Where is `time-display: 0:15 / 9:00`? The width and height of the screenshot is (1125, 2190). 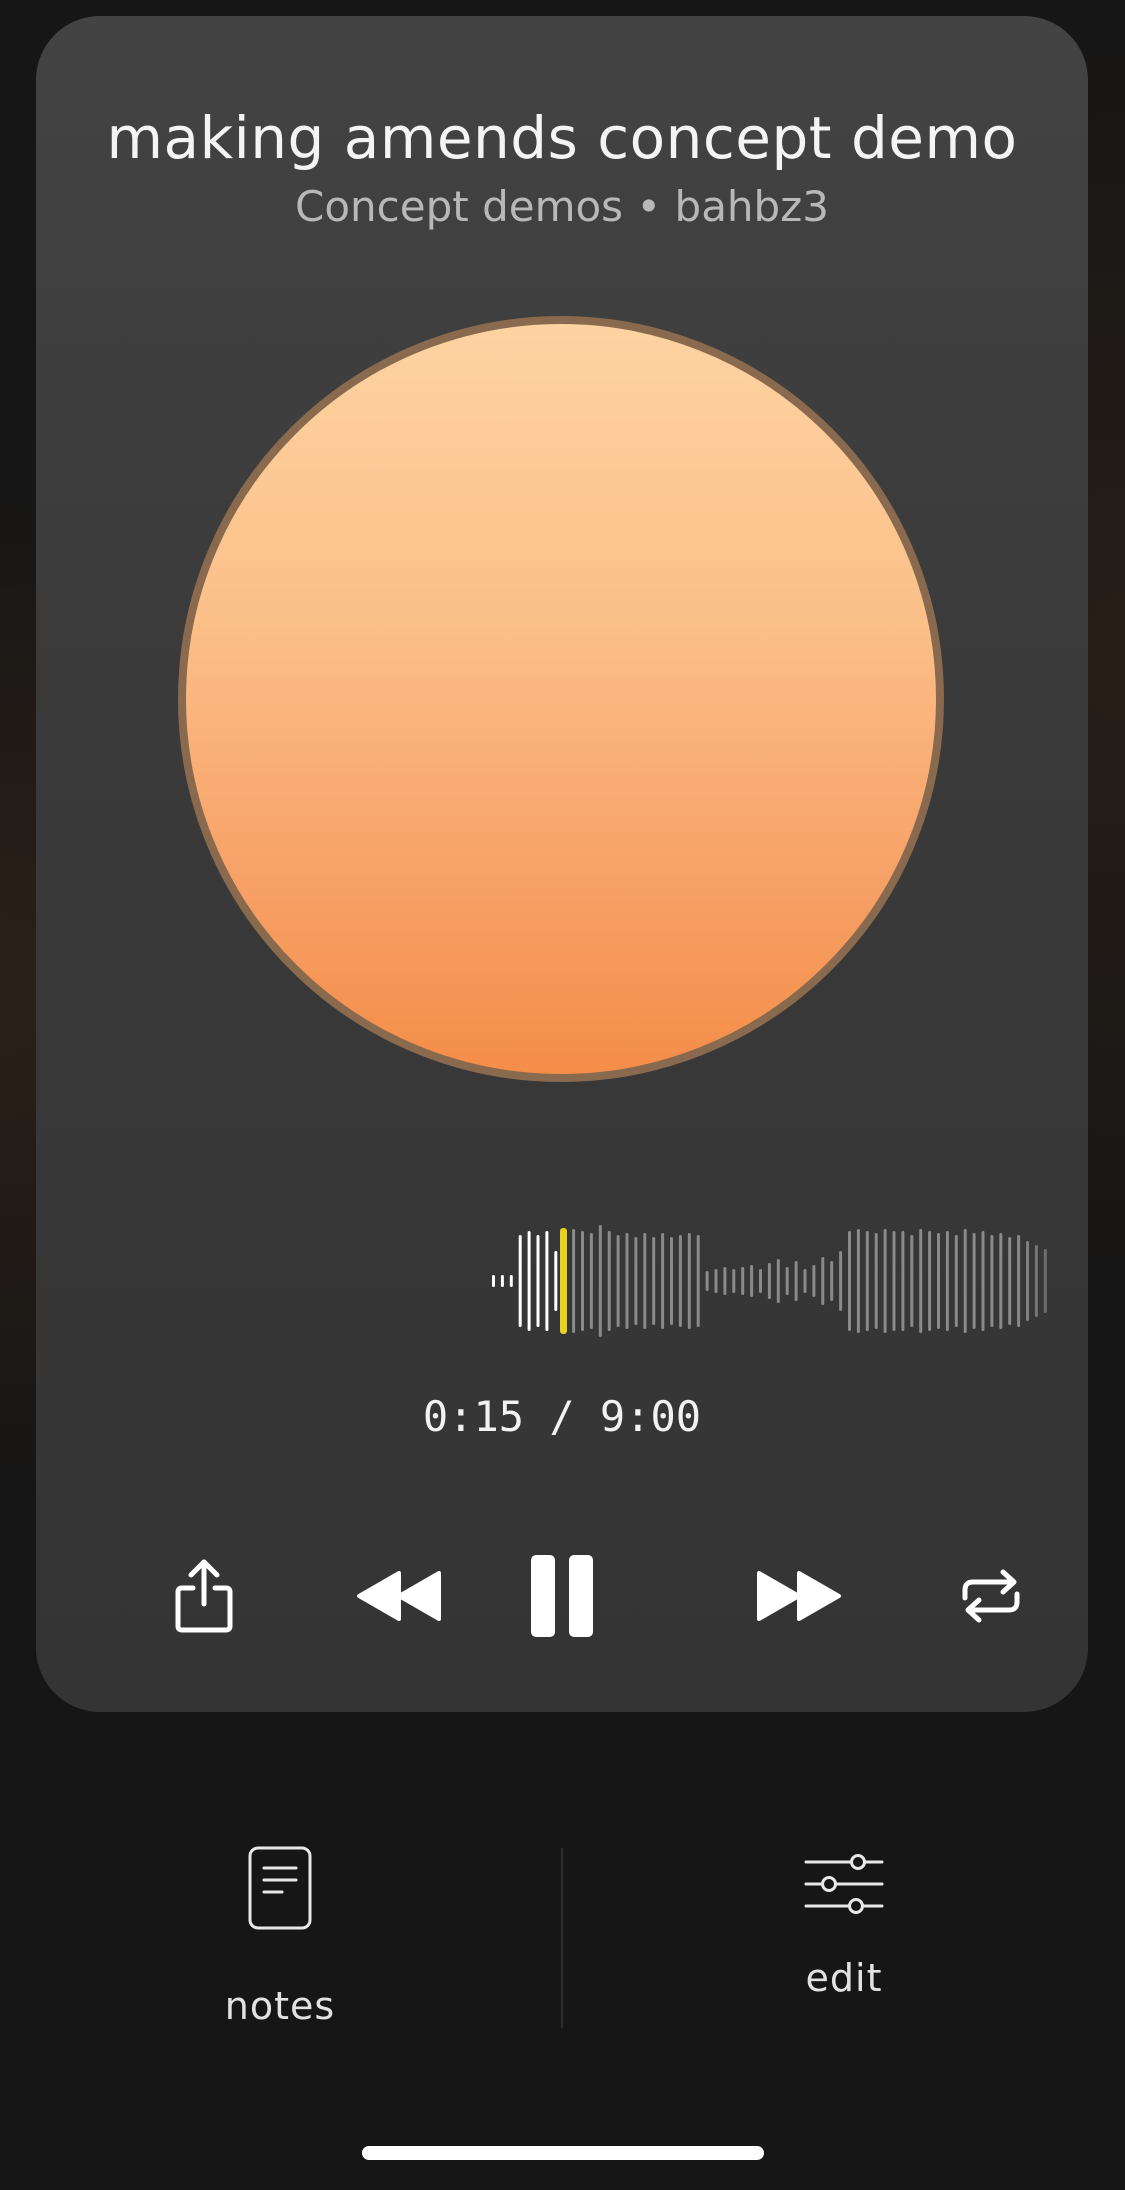 time-display: 0:15 / 9:00 is located at coordinates (562, 1416).